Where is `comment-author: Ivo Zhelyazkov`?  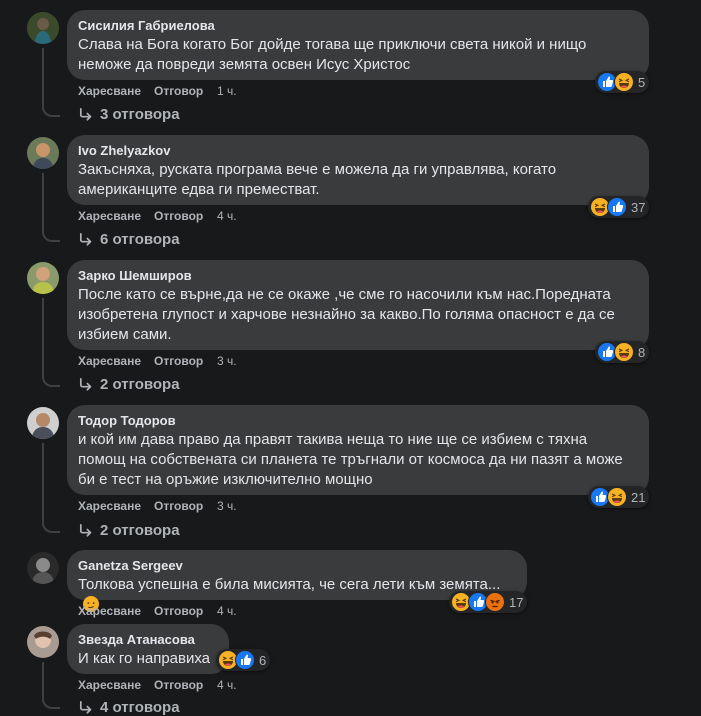 comment-author: Ivo Zhelyazkov is located at coordinates (357, 151).